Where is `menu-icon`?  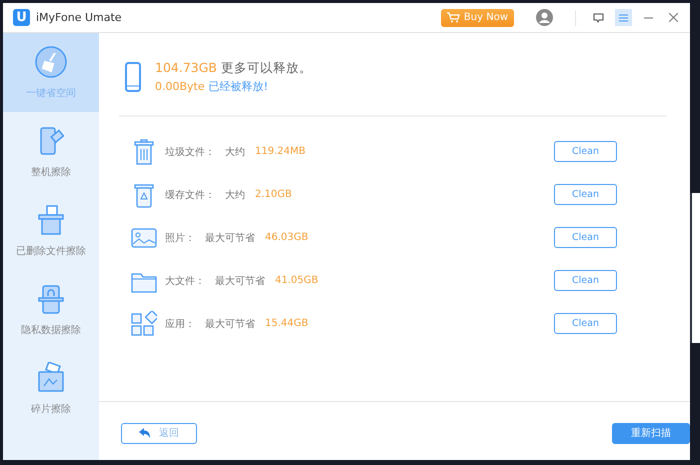 menu-icon is located at coordinates (623, 18).